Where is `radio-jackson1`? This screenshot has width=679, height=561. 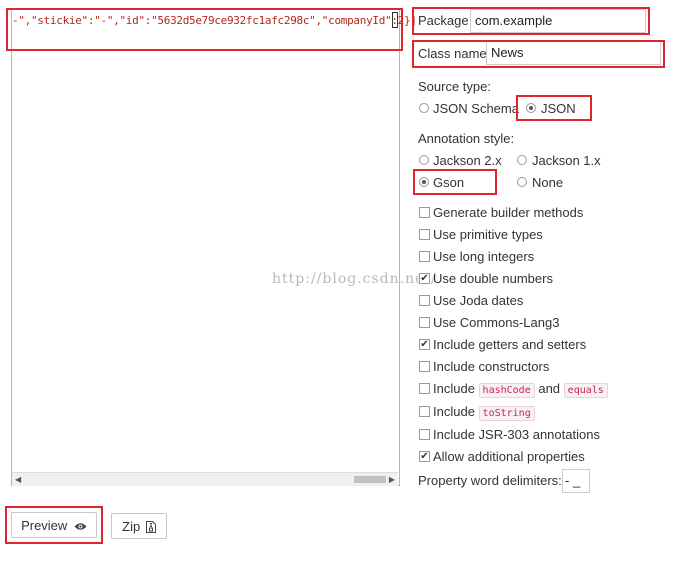 radio-jackson1 is located at coordinates (522, 160).